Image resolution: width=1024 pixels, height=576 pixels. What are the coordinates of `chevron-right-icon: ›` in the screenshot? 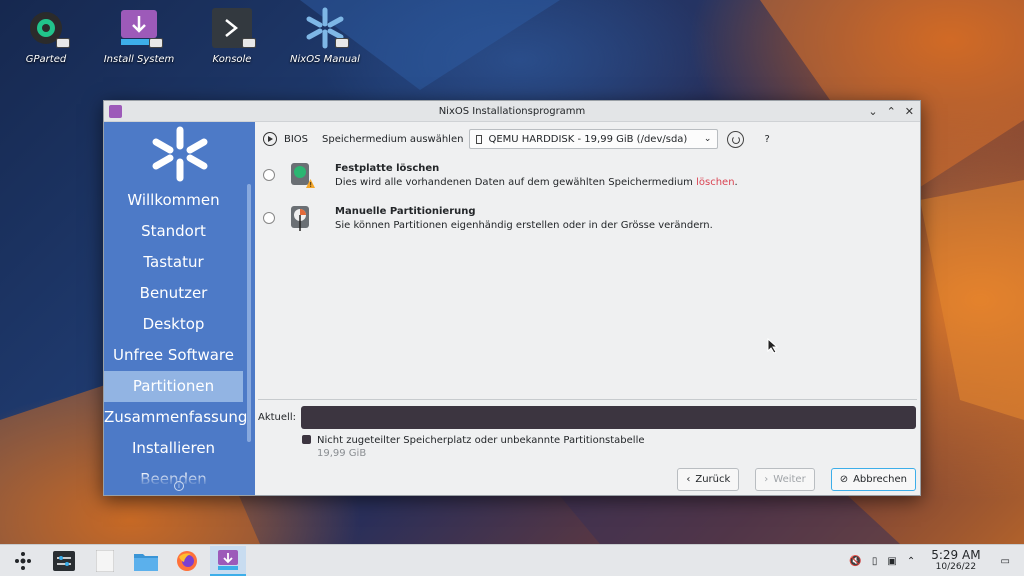 It's located at (766, 479).